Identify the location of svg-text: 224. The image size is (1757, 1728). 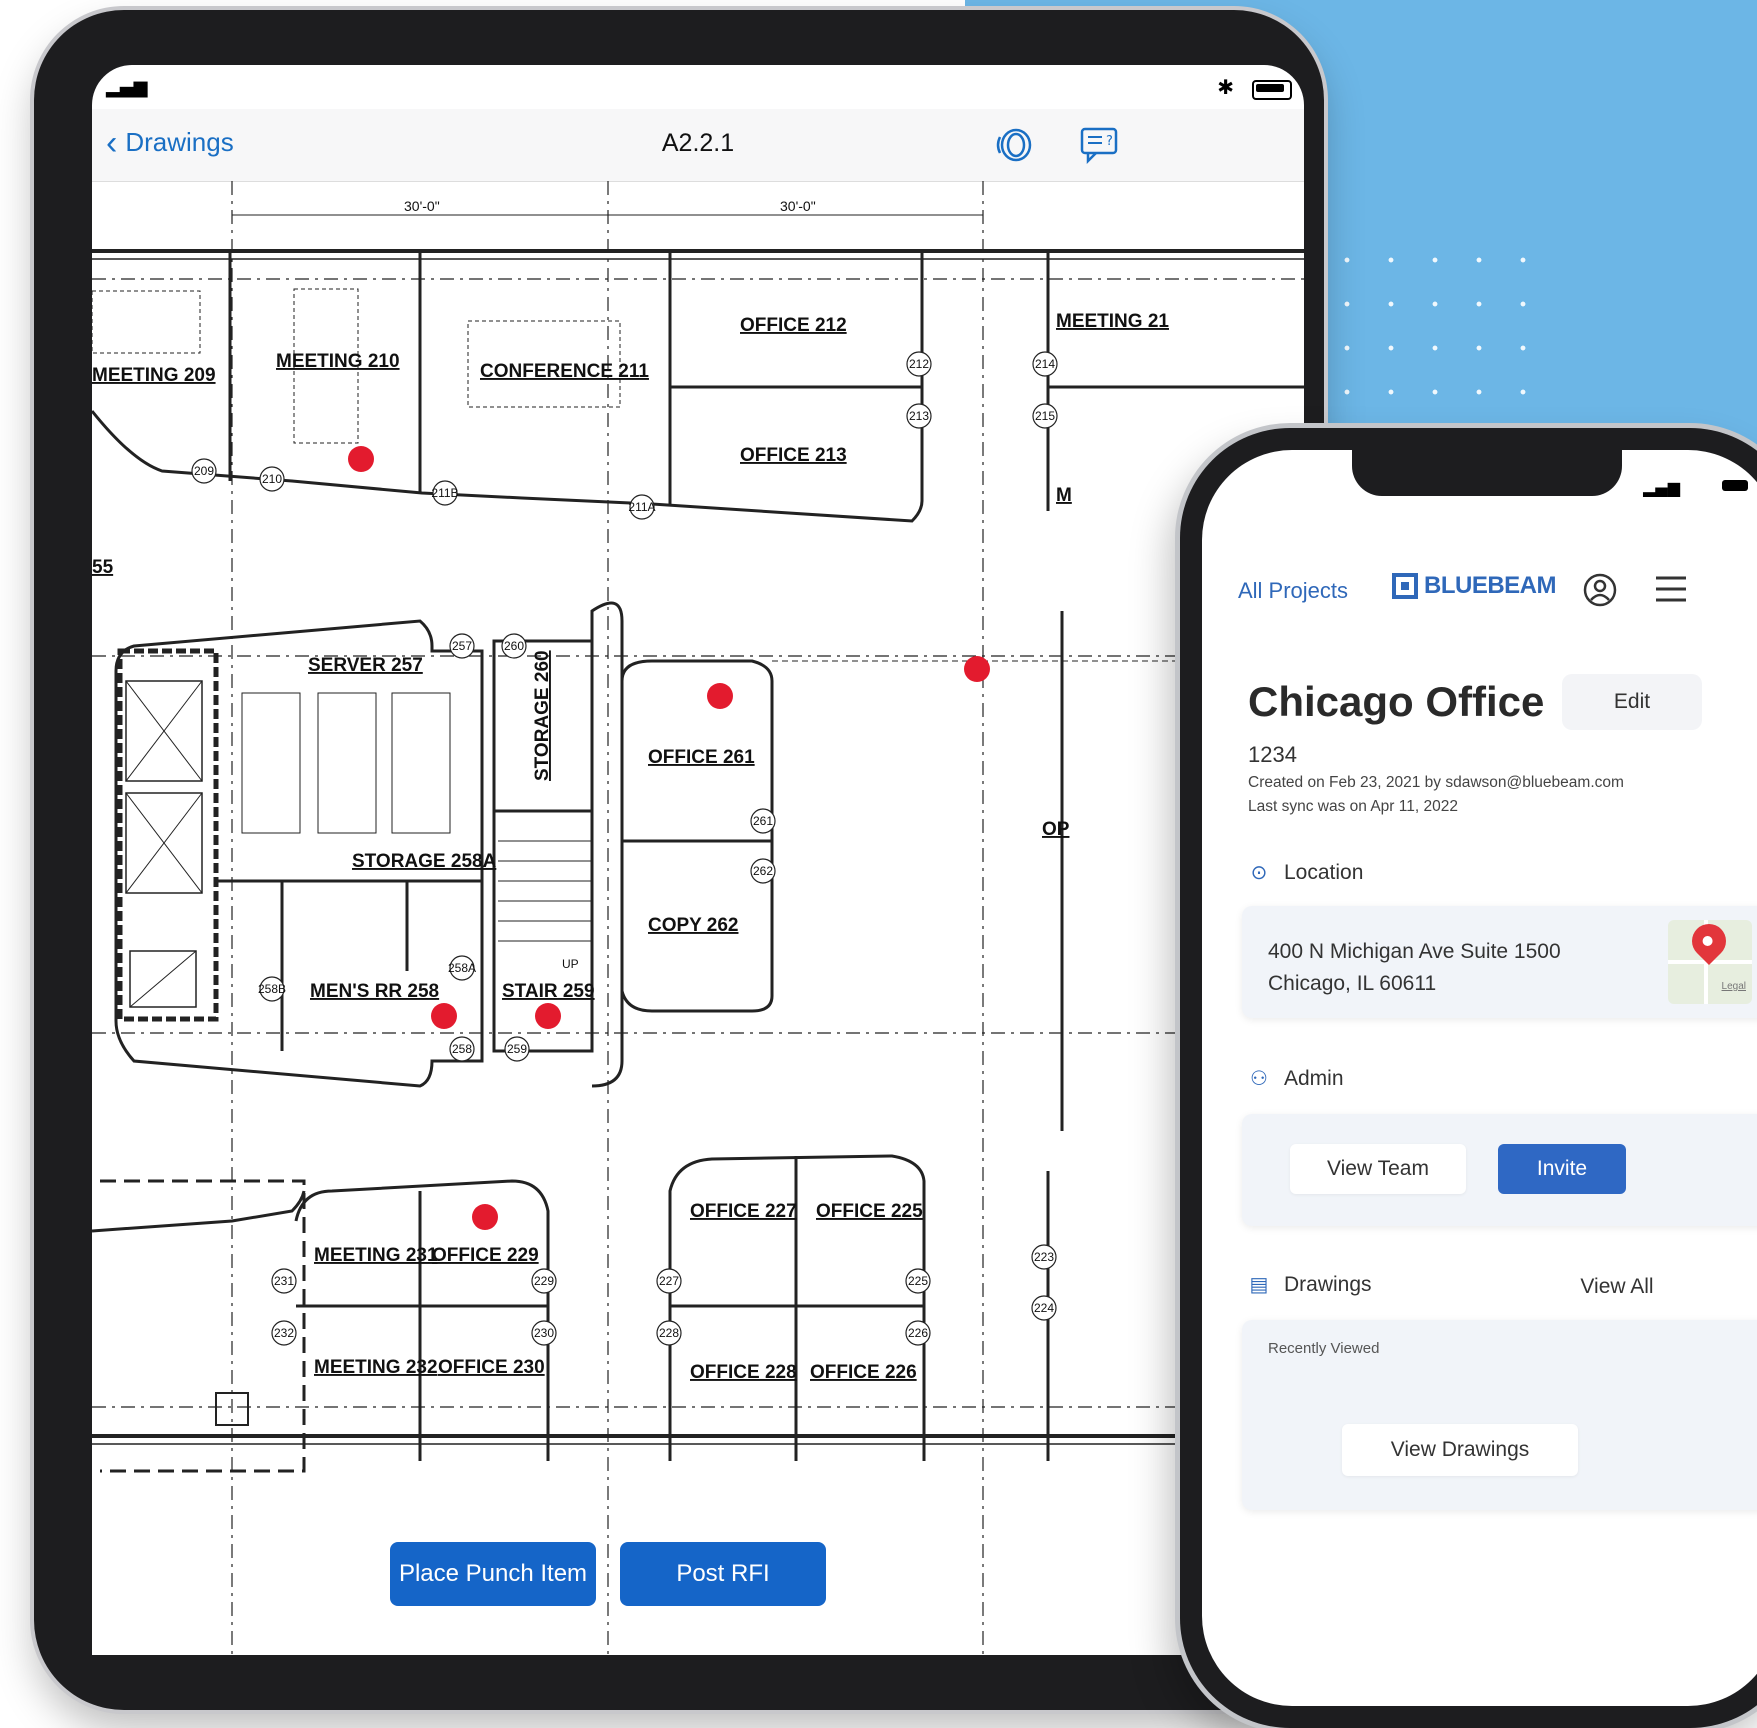
(1044, 1308).